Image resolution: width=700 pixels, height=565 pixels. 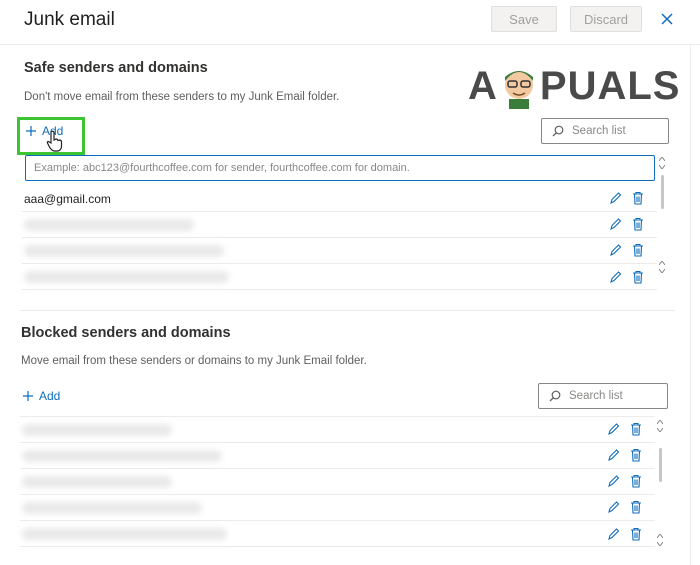 I want to click on blocked-add-button: Add, so click(x=41, y=396).